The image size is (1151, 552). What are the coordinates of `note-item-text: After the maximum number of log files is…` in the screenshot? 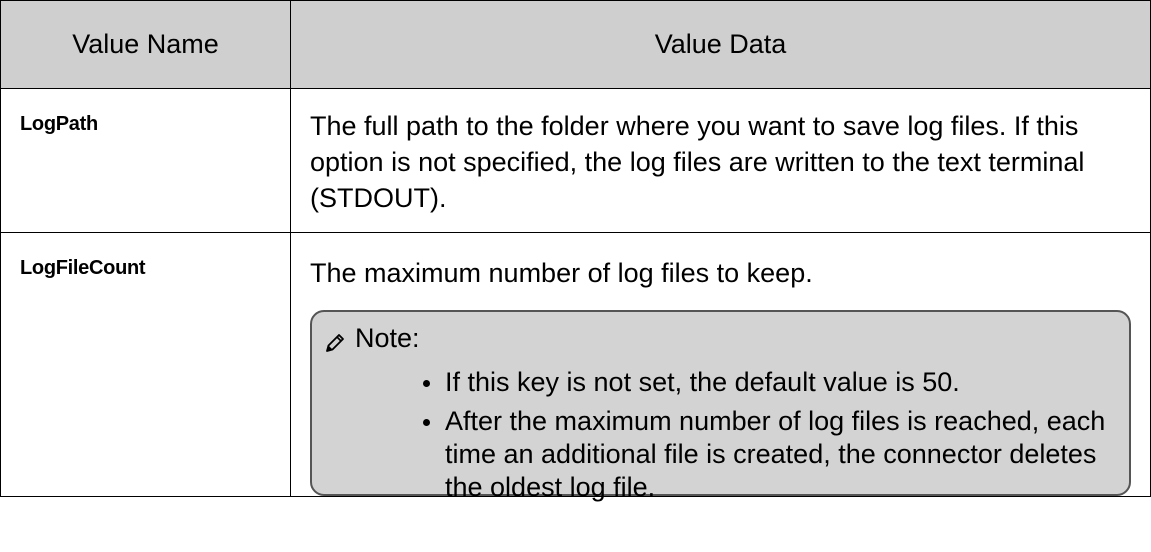 It's located at (775, 454).